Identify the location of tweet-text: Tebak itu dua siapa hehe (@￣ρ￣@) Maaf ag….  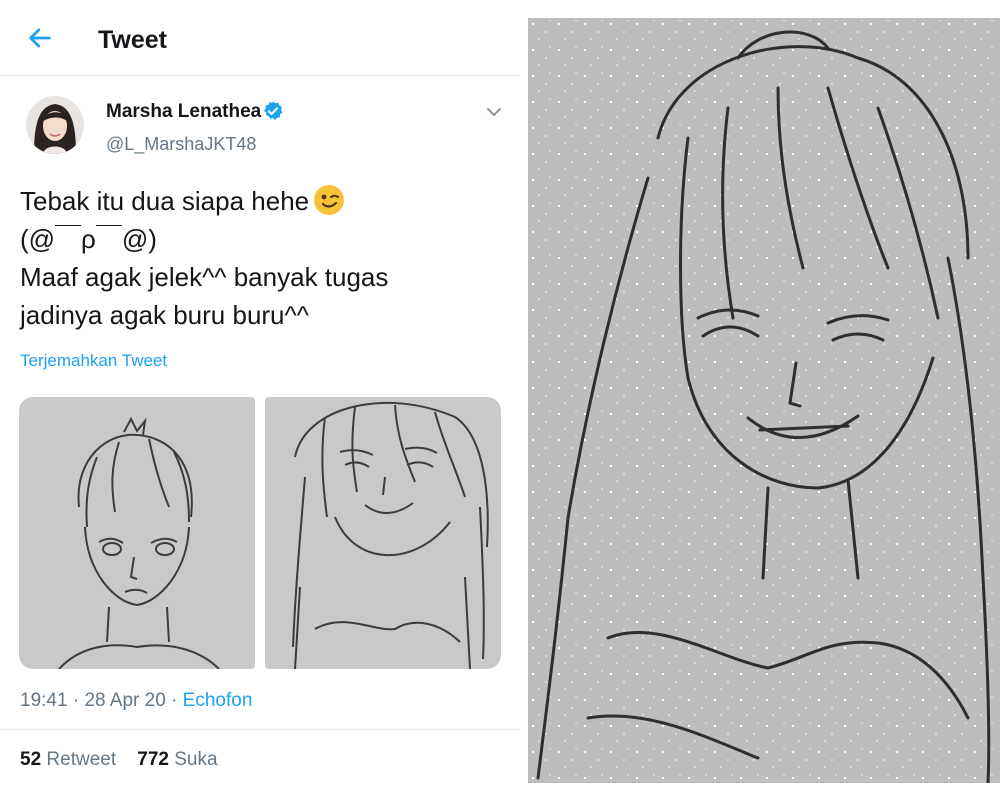
(260, 258).